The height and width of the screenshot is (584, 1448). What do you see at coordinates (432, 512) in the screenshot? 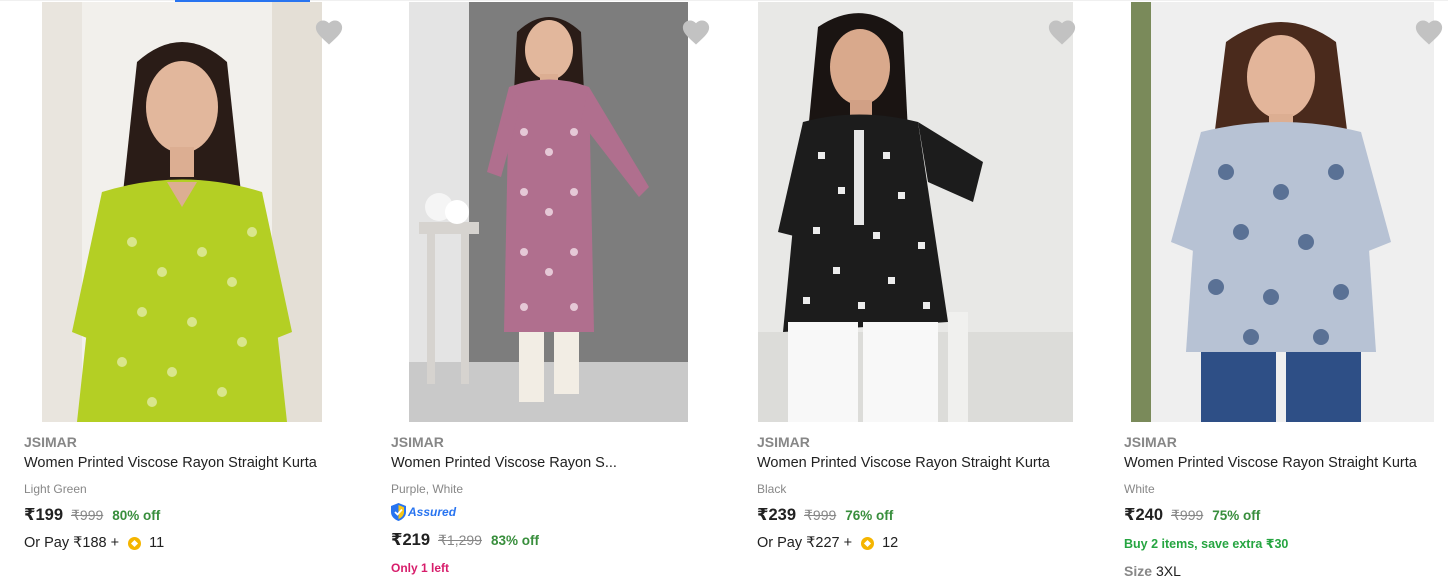
I see `assured-label: Assured` at bounding box center [432, 512].